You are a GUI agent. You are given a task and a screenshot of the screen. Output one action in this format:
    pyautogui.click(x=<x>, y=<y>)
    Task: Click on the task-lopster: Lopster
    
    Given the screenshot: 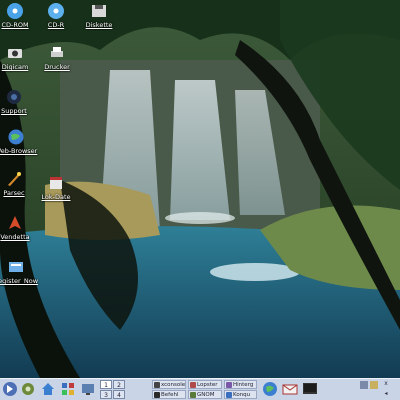 What is the action you would take?
    pyautogui.click(x=205, y=384)
    